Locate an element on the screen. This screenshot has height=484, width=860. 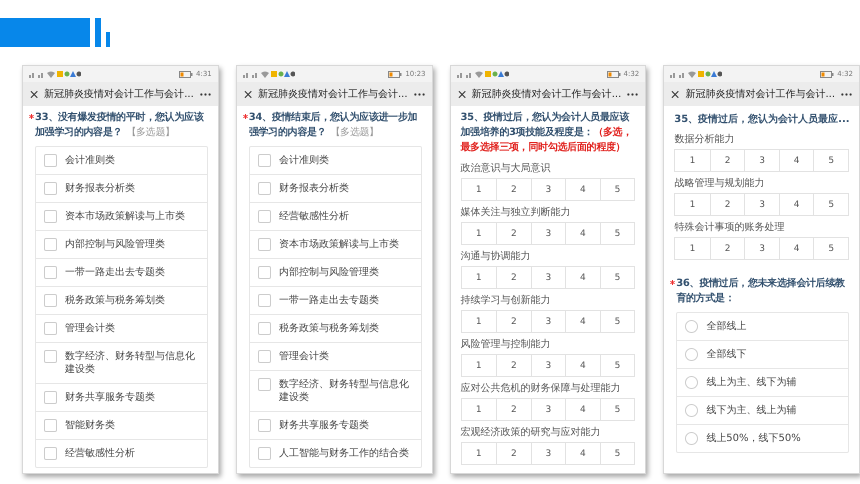
checkbox-option: 经营敏感性分析 is located at coordinates (335, 216).